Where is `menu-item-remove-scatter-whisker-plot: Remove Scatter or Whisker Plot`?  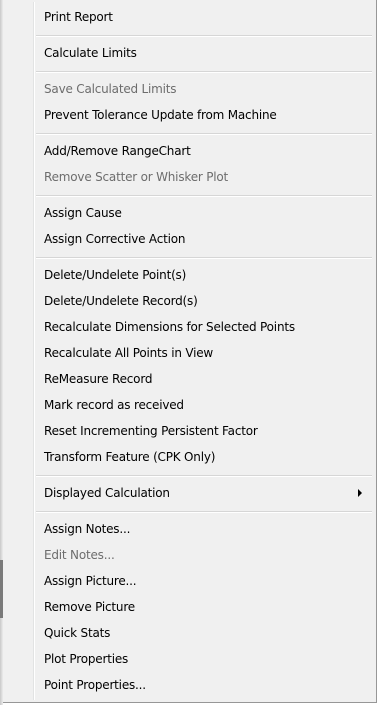
menu-item-remove-scatter-whisker-plot: Remove Scatter or Whisker Plot is located at coordinates (189, 177).